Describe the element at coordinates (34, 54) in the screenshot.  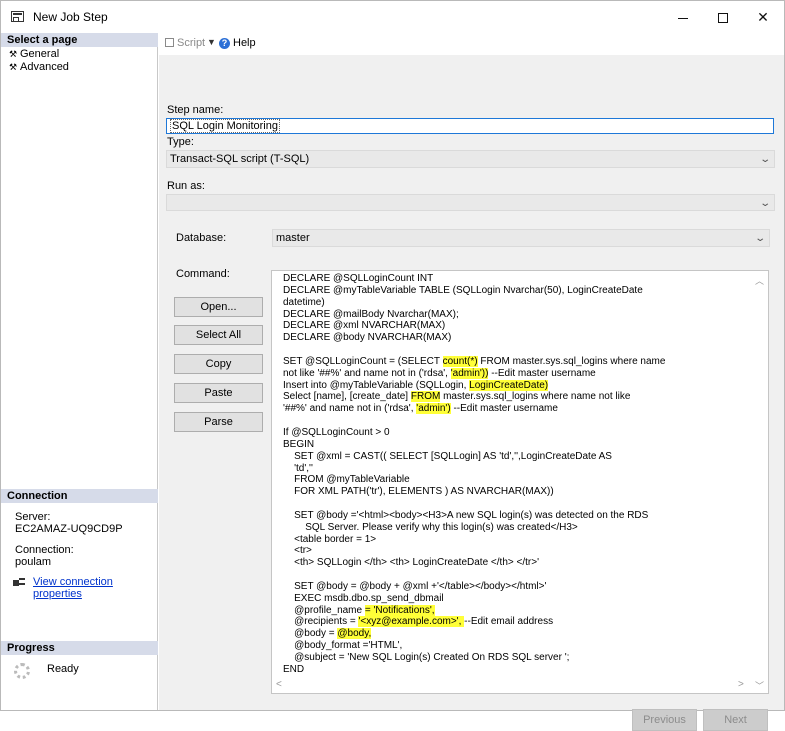
I see `page-item-general: ⚒ General` at that location.